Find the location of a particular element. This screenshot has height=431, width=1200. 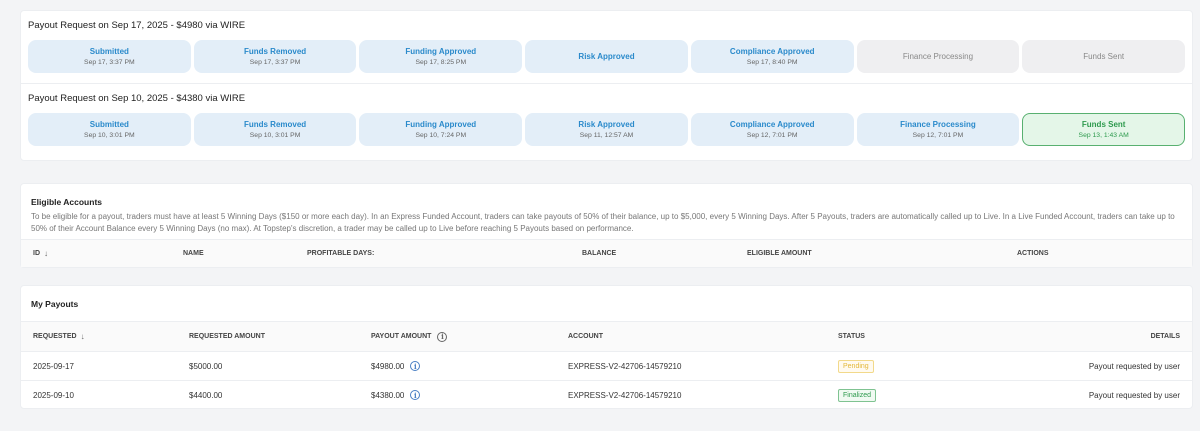

step-funds-sent: Funds Sent is located at coordinates (1104, 56).